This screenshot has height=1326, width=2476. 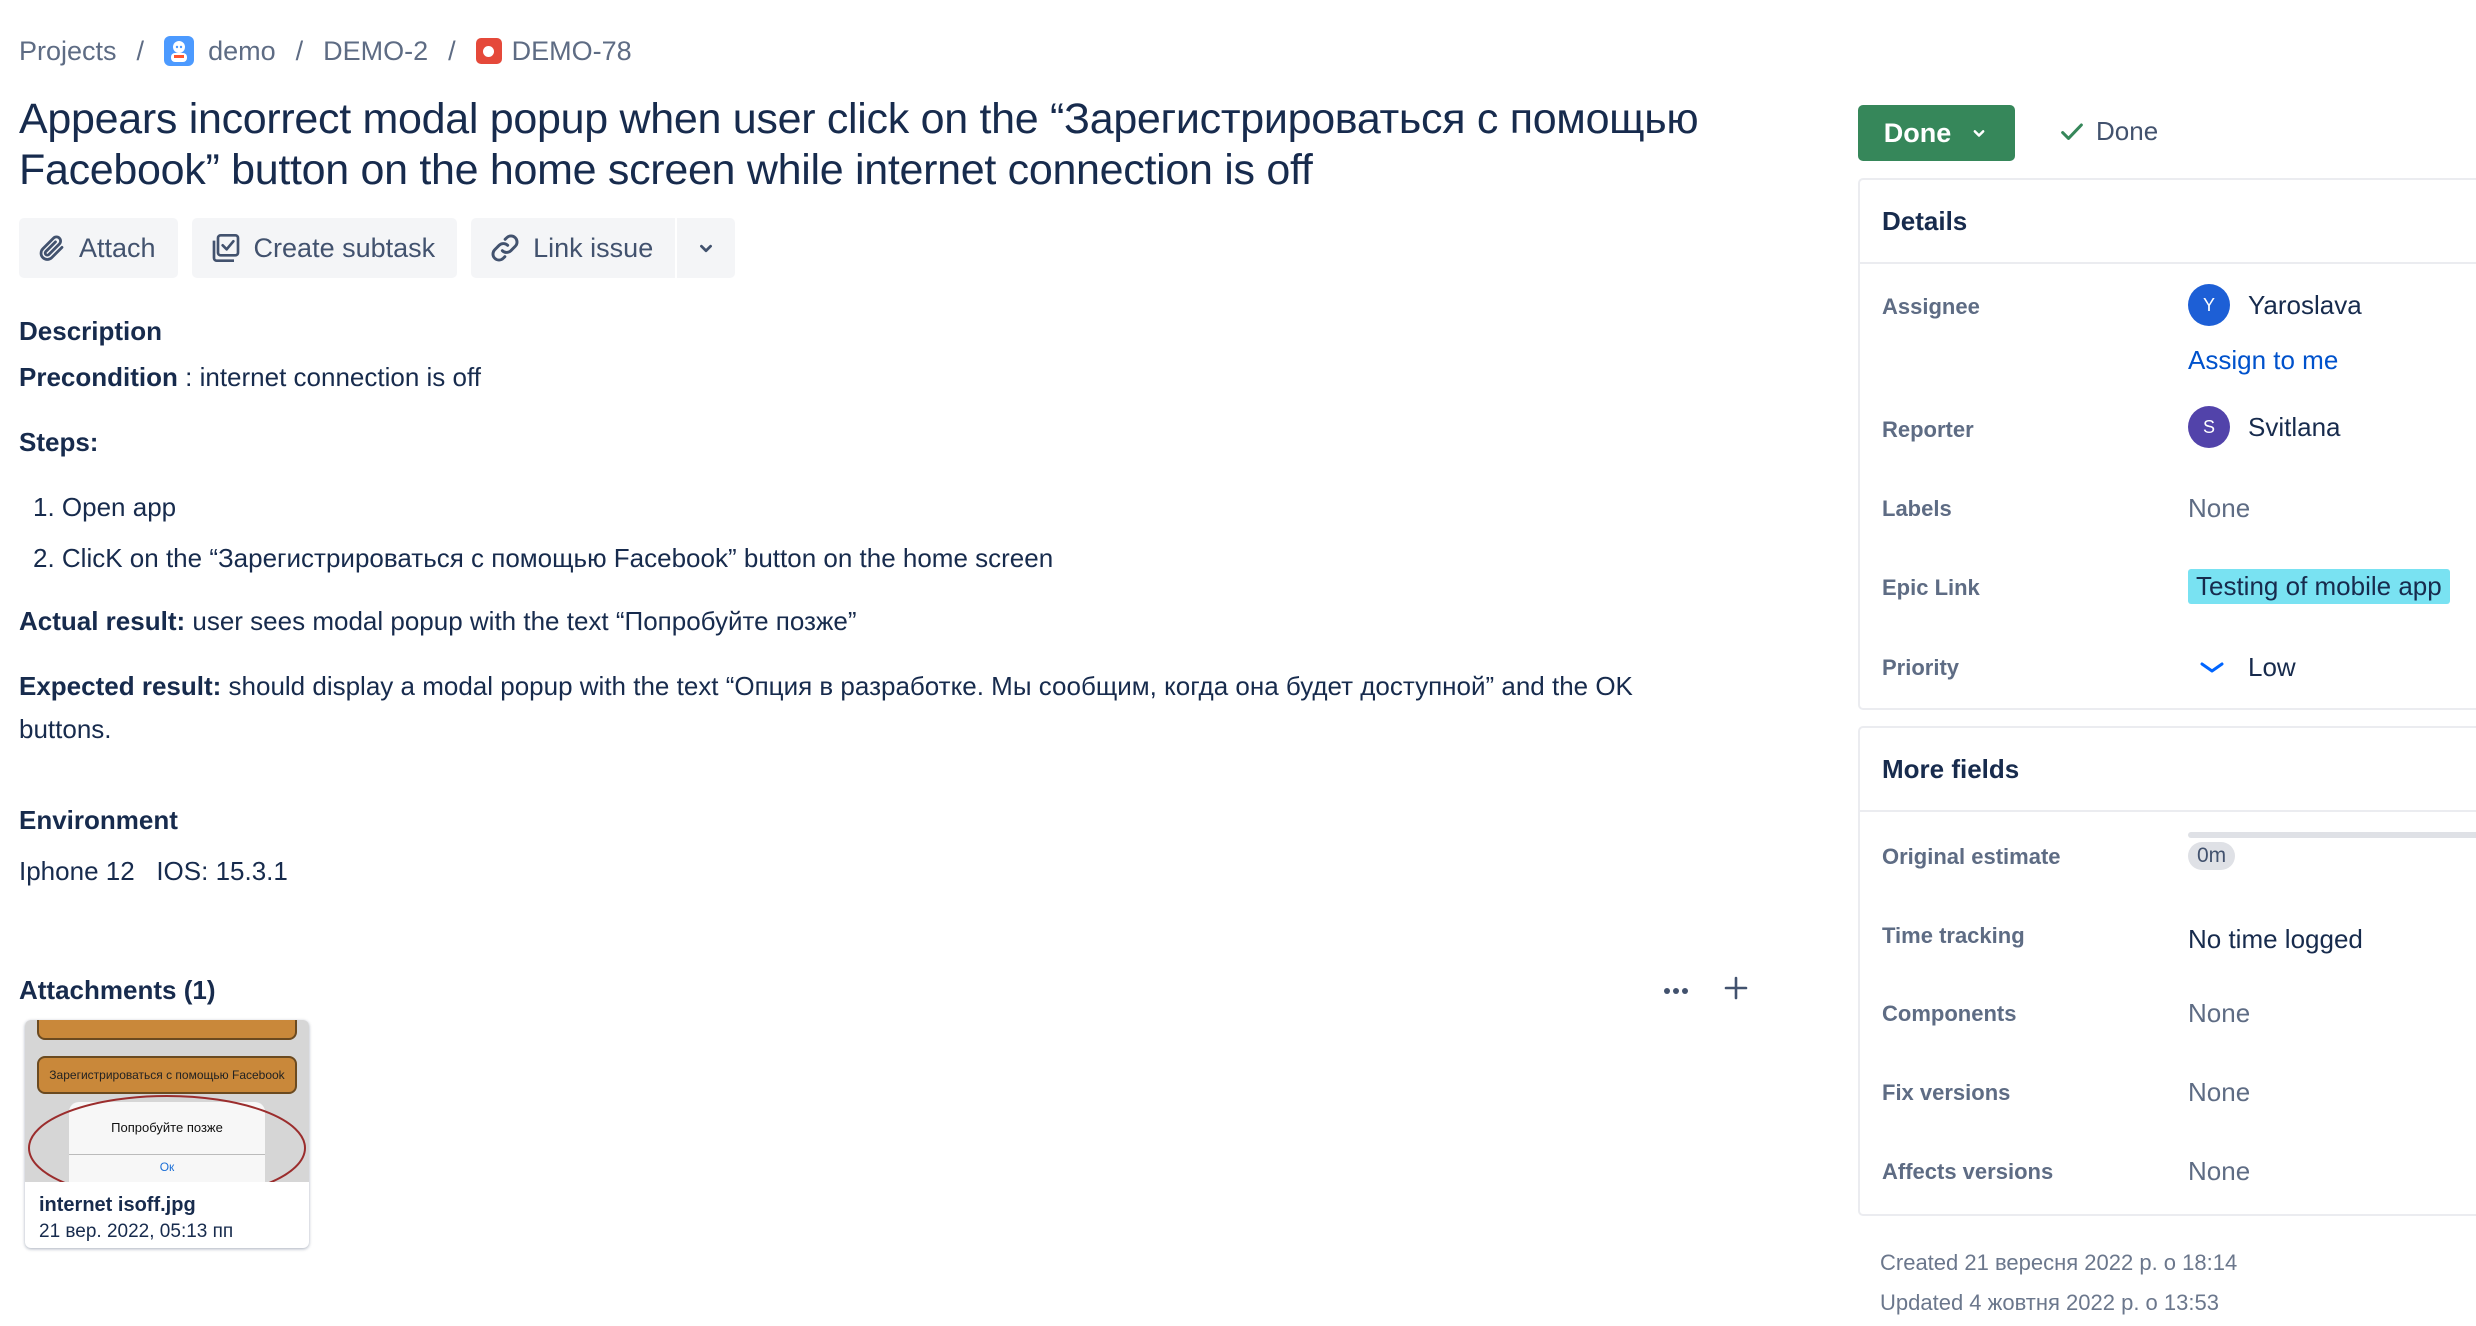 I want to click on breadcrumb: Projects / demo / DEMO-2 / DEMO-78, so click(x=325, y=51).